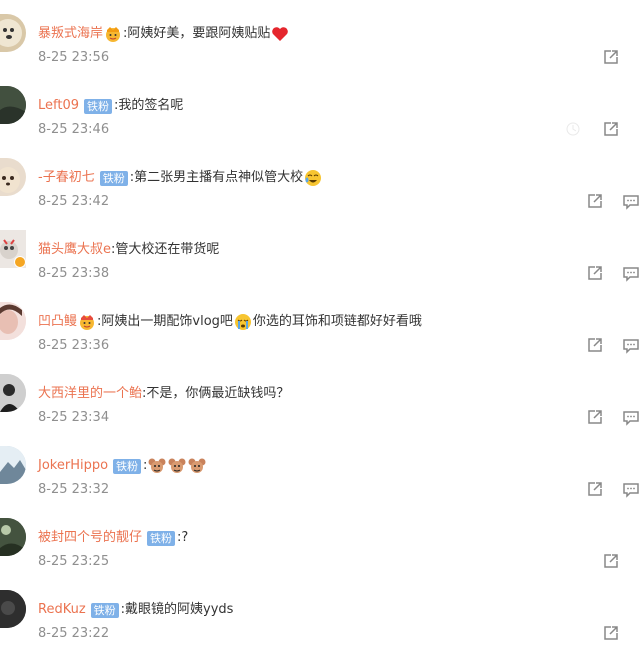  Describe the element at coordinates (320, 612) in the screenshot. I see `comment-row: RedKuz 铁粉 :戴眼镜的阿姨yyds 8-25 23:22` at that location.